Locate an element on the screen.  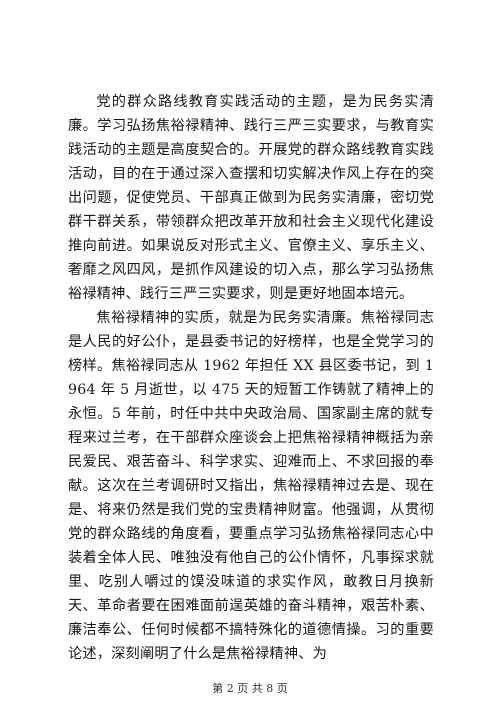
page-footer: 第 2 页 共 8 页 is located at coordinates (250, 688).